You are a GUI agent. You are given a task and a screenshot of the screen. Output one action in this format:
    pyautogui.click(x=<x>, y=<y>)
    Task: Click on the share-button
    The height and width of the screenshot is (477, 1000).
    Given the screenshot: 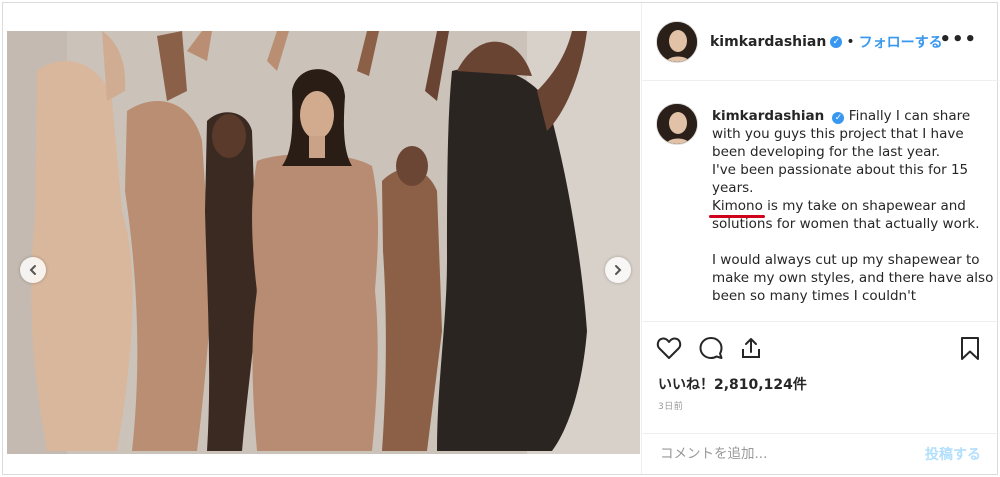 What is the action you would take?
    pyautogui.click(x=751, y=350)
    